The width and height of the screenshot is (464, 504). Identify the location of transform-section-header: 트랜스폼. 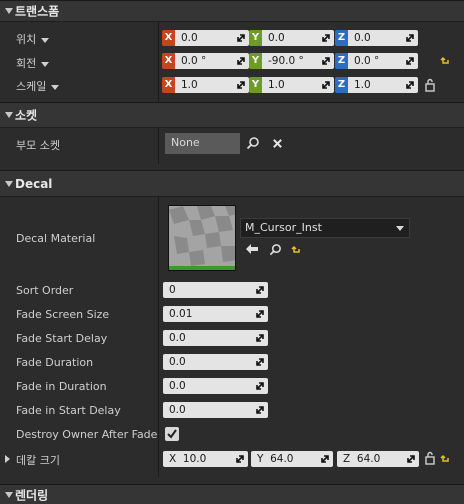
(232, 11).